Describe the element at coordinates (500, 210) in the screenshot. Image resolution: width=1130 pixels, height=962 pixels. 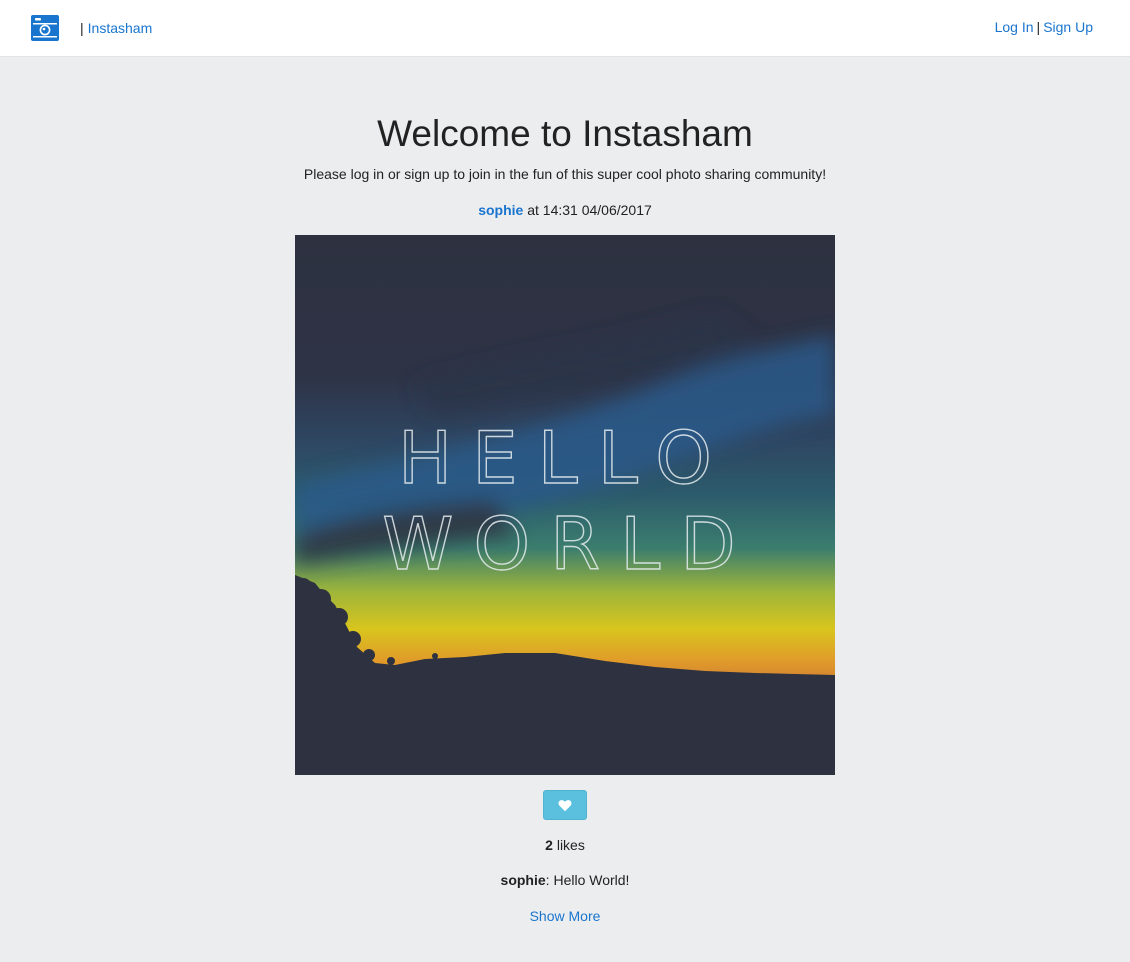
I see `post-author-link: sophie` at that location.